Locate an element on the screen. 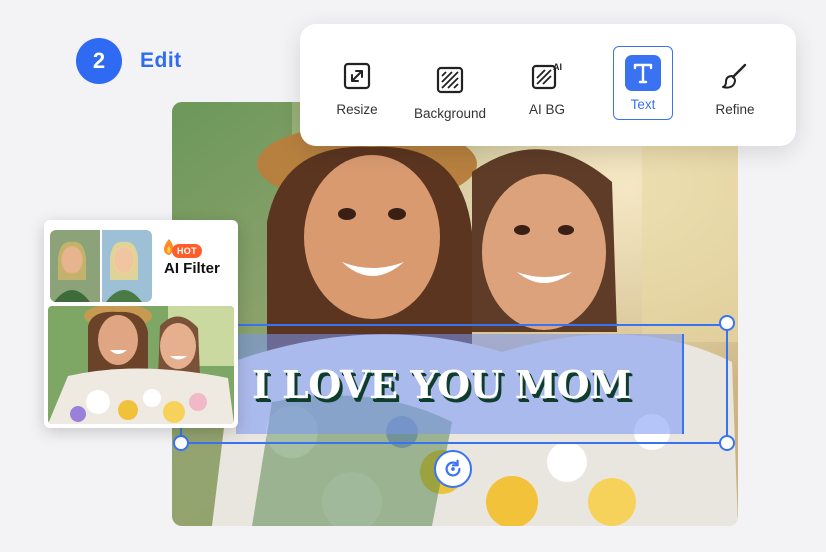  ai-filter-title: AI Filter is located at coordinates (192, 268).